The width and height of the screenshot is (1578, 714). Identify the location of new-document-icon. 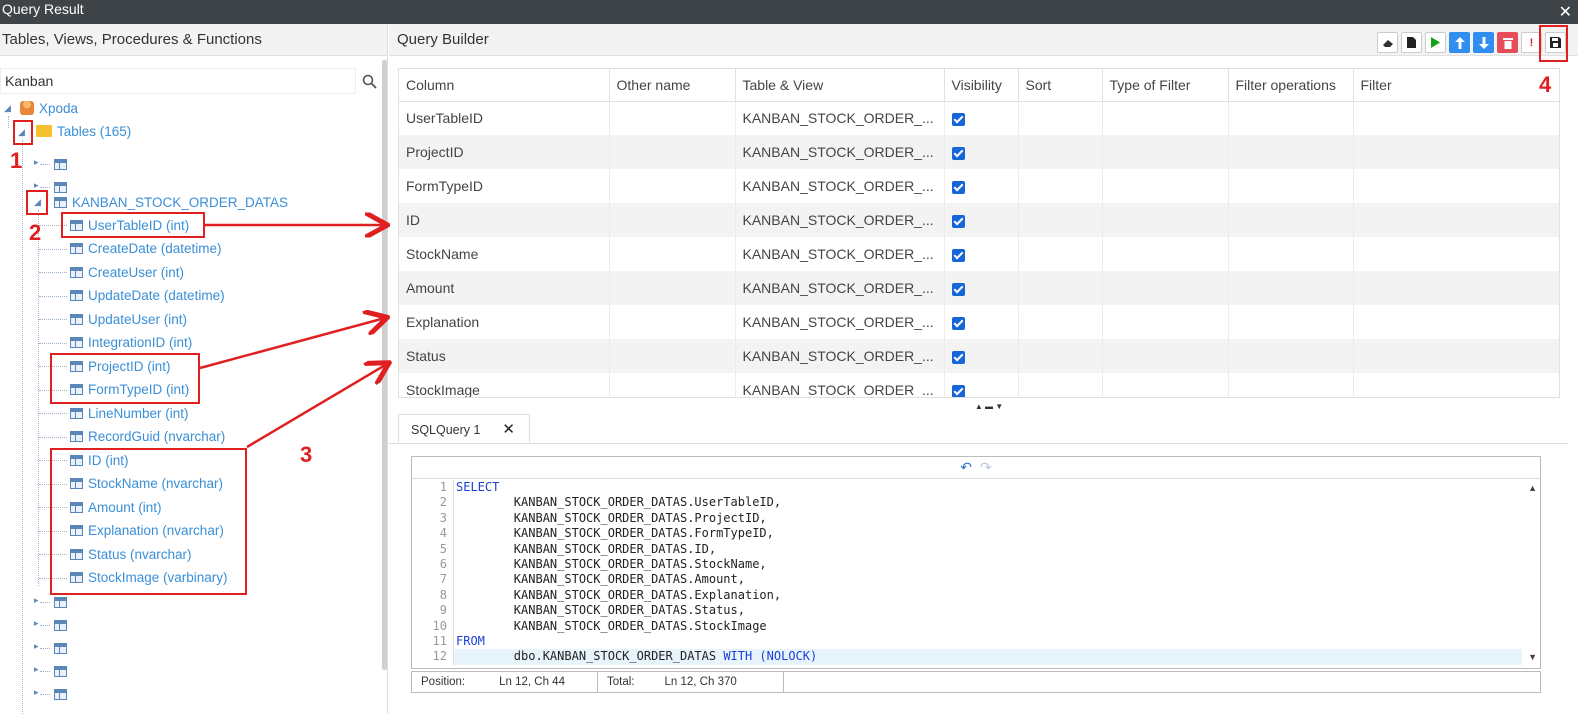
(1411, 42).